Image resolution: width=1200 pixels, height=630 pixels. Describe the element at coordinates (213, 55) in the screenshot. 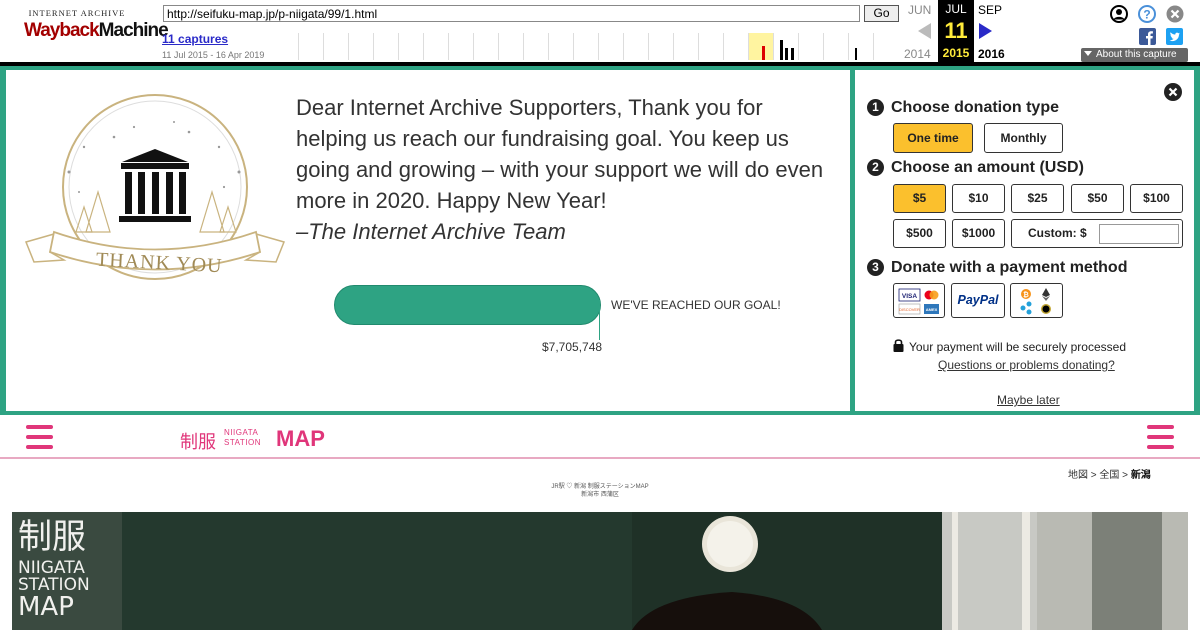

I see `capture-date-range: 11 Jul 2015 - 16 Apr 2019` at that location.